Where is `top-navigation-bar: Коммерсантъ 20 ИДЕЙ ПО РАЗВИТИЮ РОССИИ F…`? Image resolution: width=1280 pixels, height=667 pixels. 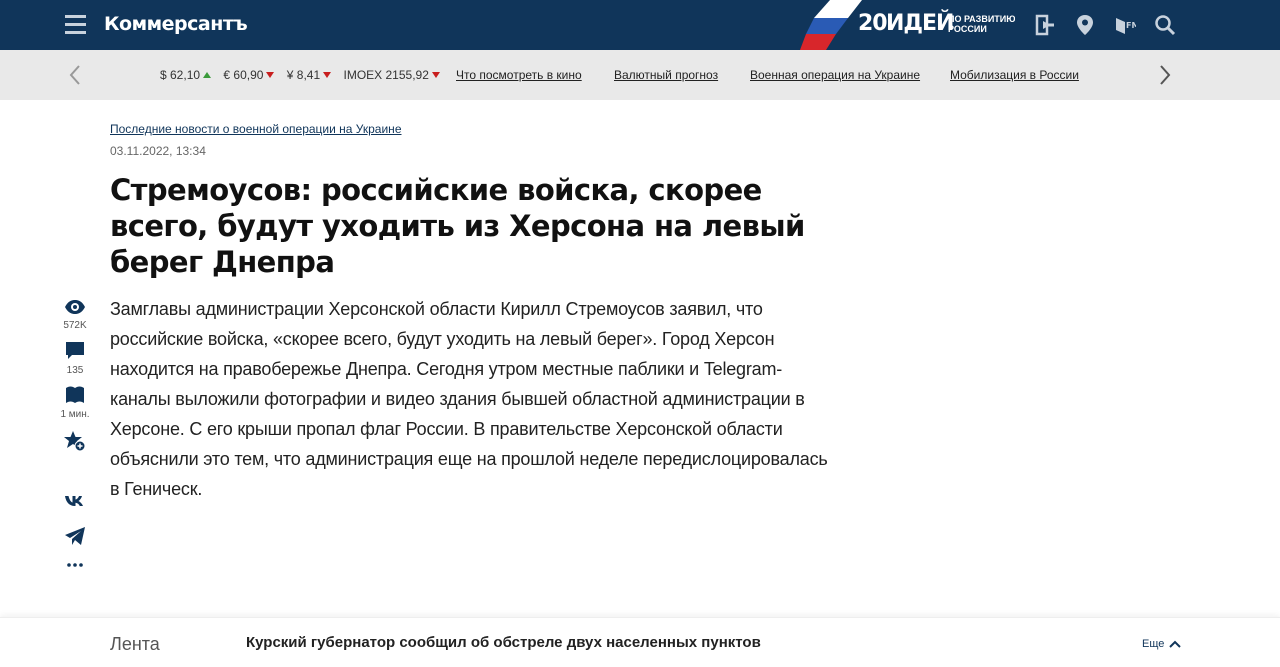 top-navigation-bar: Коммерсантъ 20 ИДЕЙ ПО РАЗВИТИЮ РОССИИ F… is located at coordinates (640, 25).